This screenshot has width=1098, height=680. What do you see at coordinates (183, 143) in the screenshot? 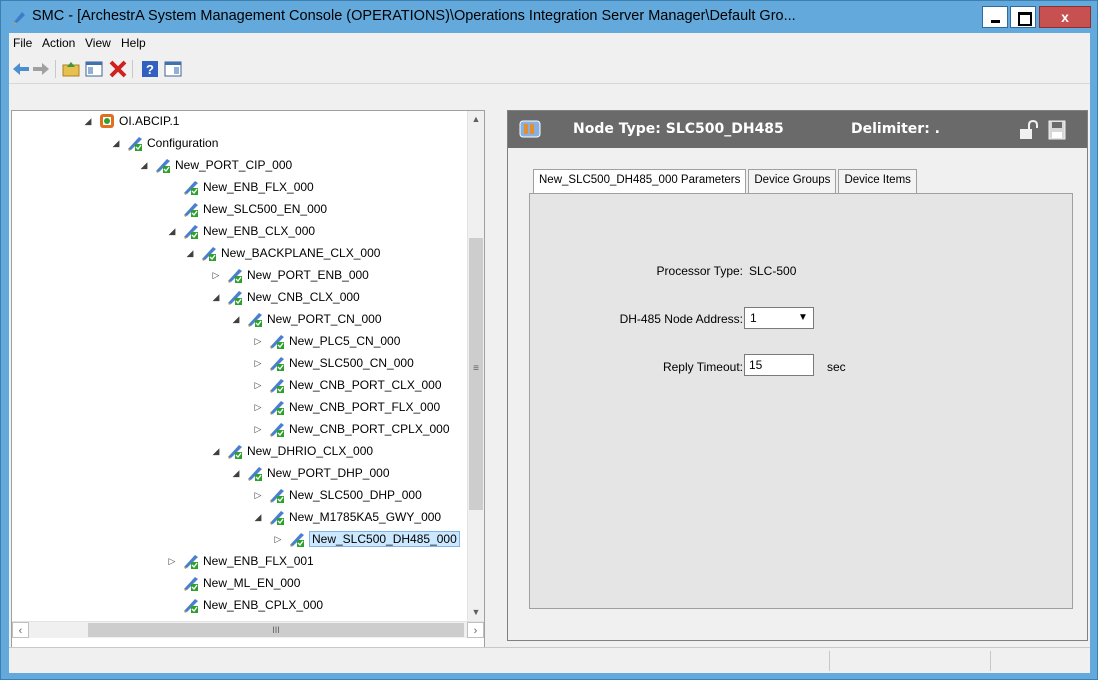
I see `tree-item-label: Configuration` at bounding box center [183, 143].